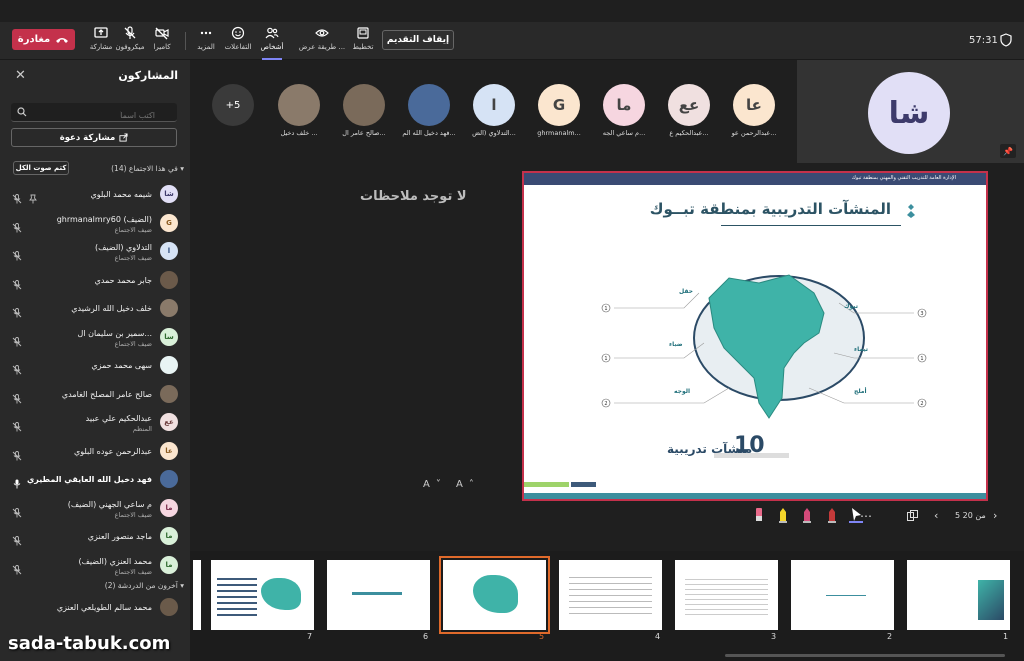 This screenshot has height=661, width=1024. What do you see at coordinates (759, 515) in the screenshot?
I see `eraser-icon` at bounding box center [759, 515].